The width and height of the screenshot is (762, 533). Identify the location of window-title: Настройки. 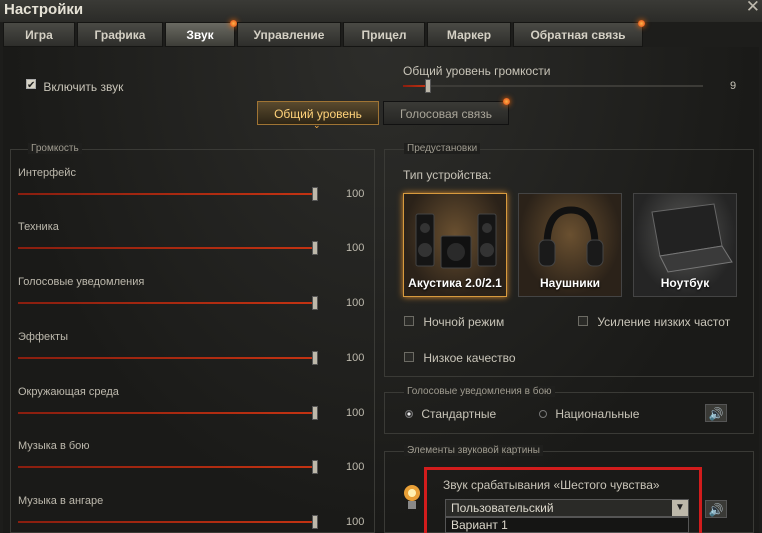
(44, 9).